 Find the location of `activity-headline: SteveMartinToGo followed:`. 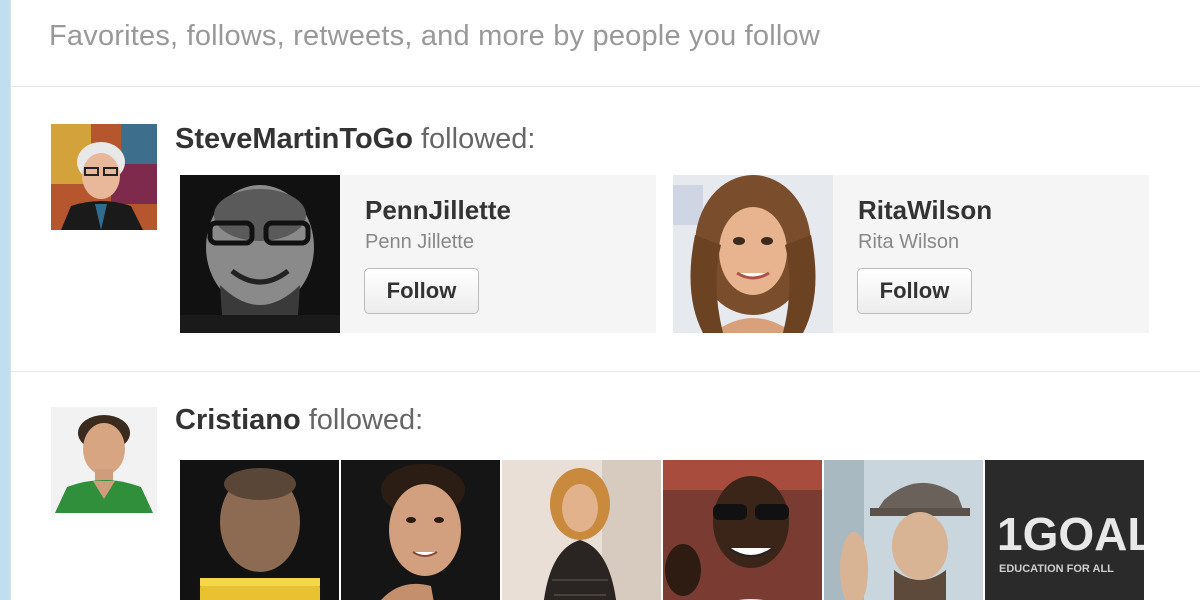

activity-headline: SteveMartinToGo followed: is located at coordinates (355, 139).